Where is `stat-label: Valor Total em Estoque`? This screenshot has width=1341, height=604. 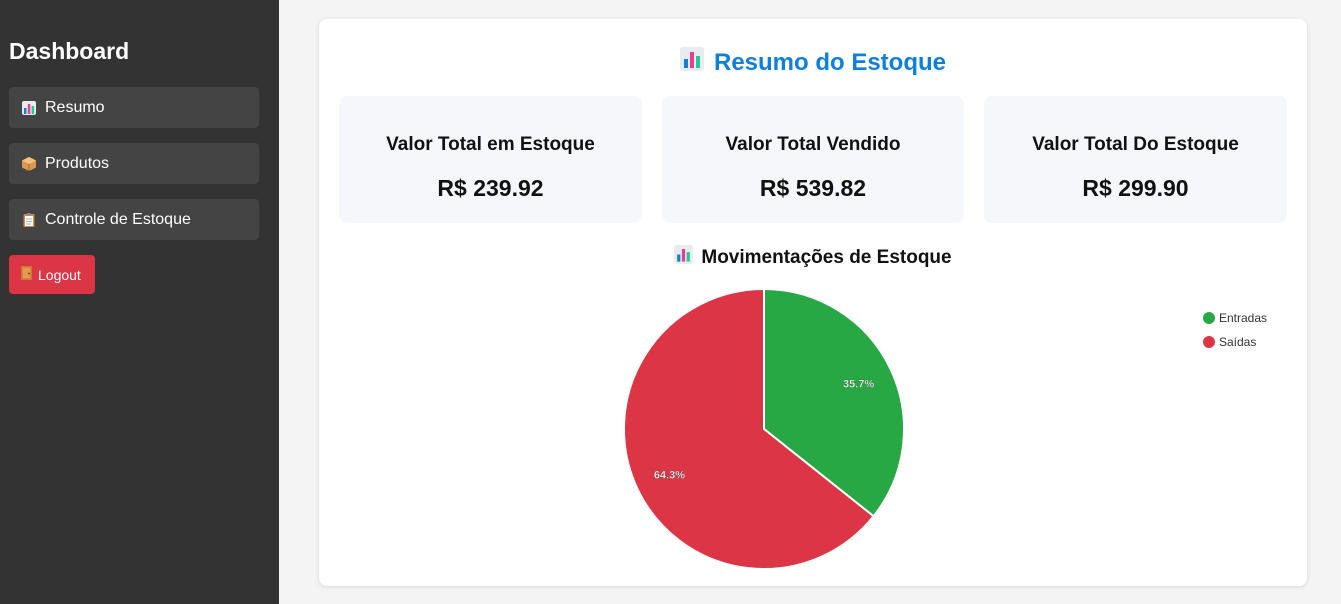 stat-label: Valor Total em Estoque is located at coordinates (490, 144).